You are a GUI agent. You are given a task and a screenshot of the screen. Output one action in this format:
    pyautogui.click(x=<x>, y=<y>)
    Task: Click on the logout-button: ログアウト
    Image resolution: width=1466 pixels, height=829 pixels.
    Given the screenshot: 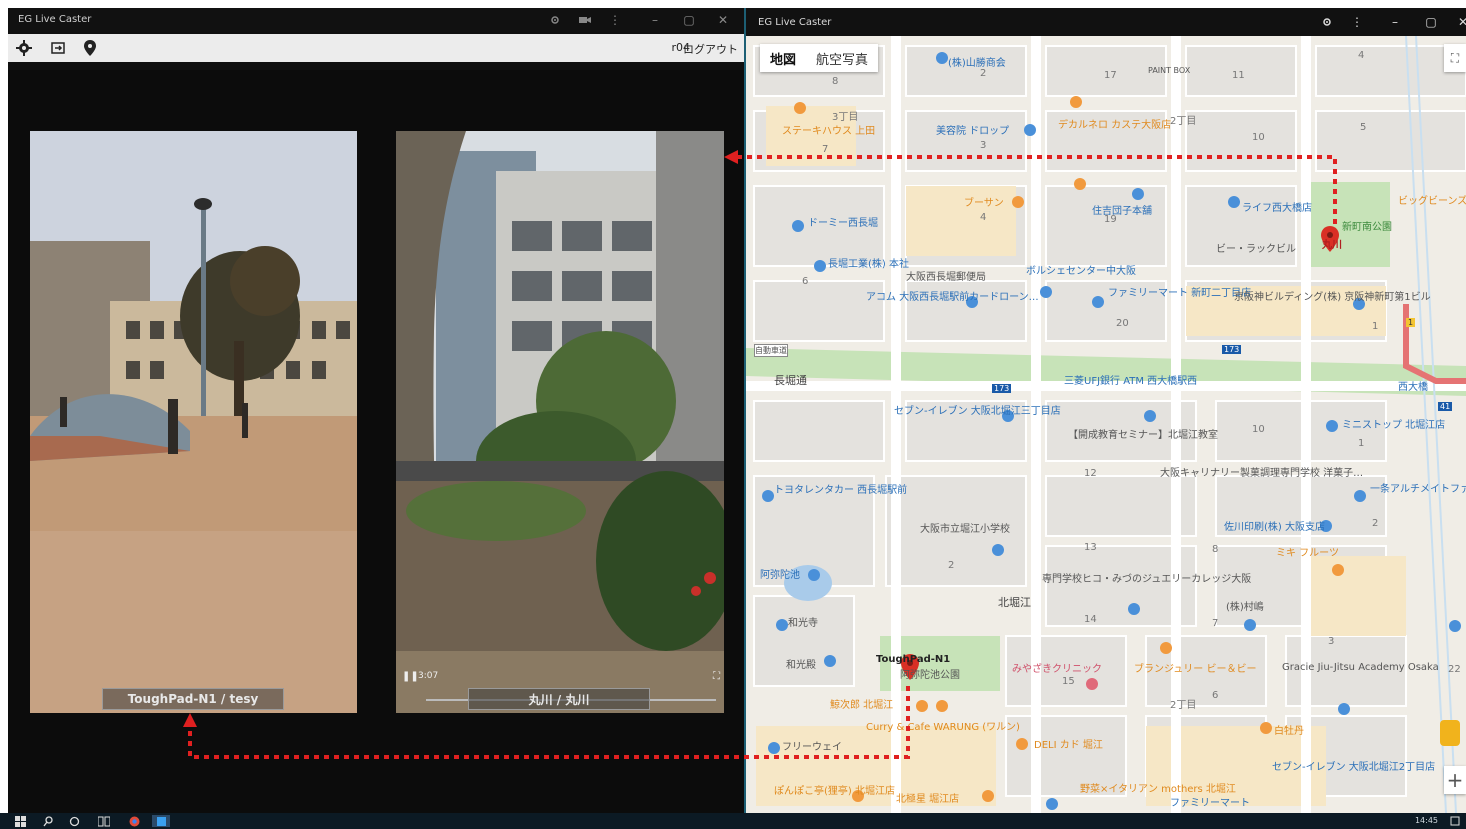 What is the action you would take?
    pyautogui.click(x=710, y=49)
    